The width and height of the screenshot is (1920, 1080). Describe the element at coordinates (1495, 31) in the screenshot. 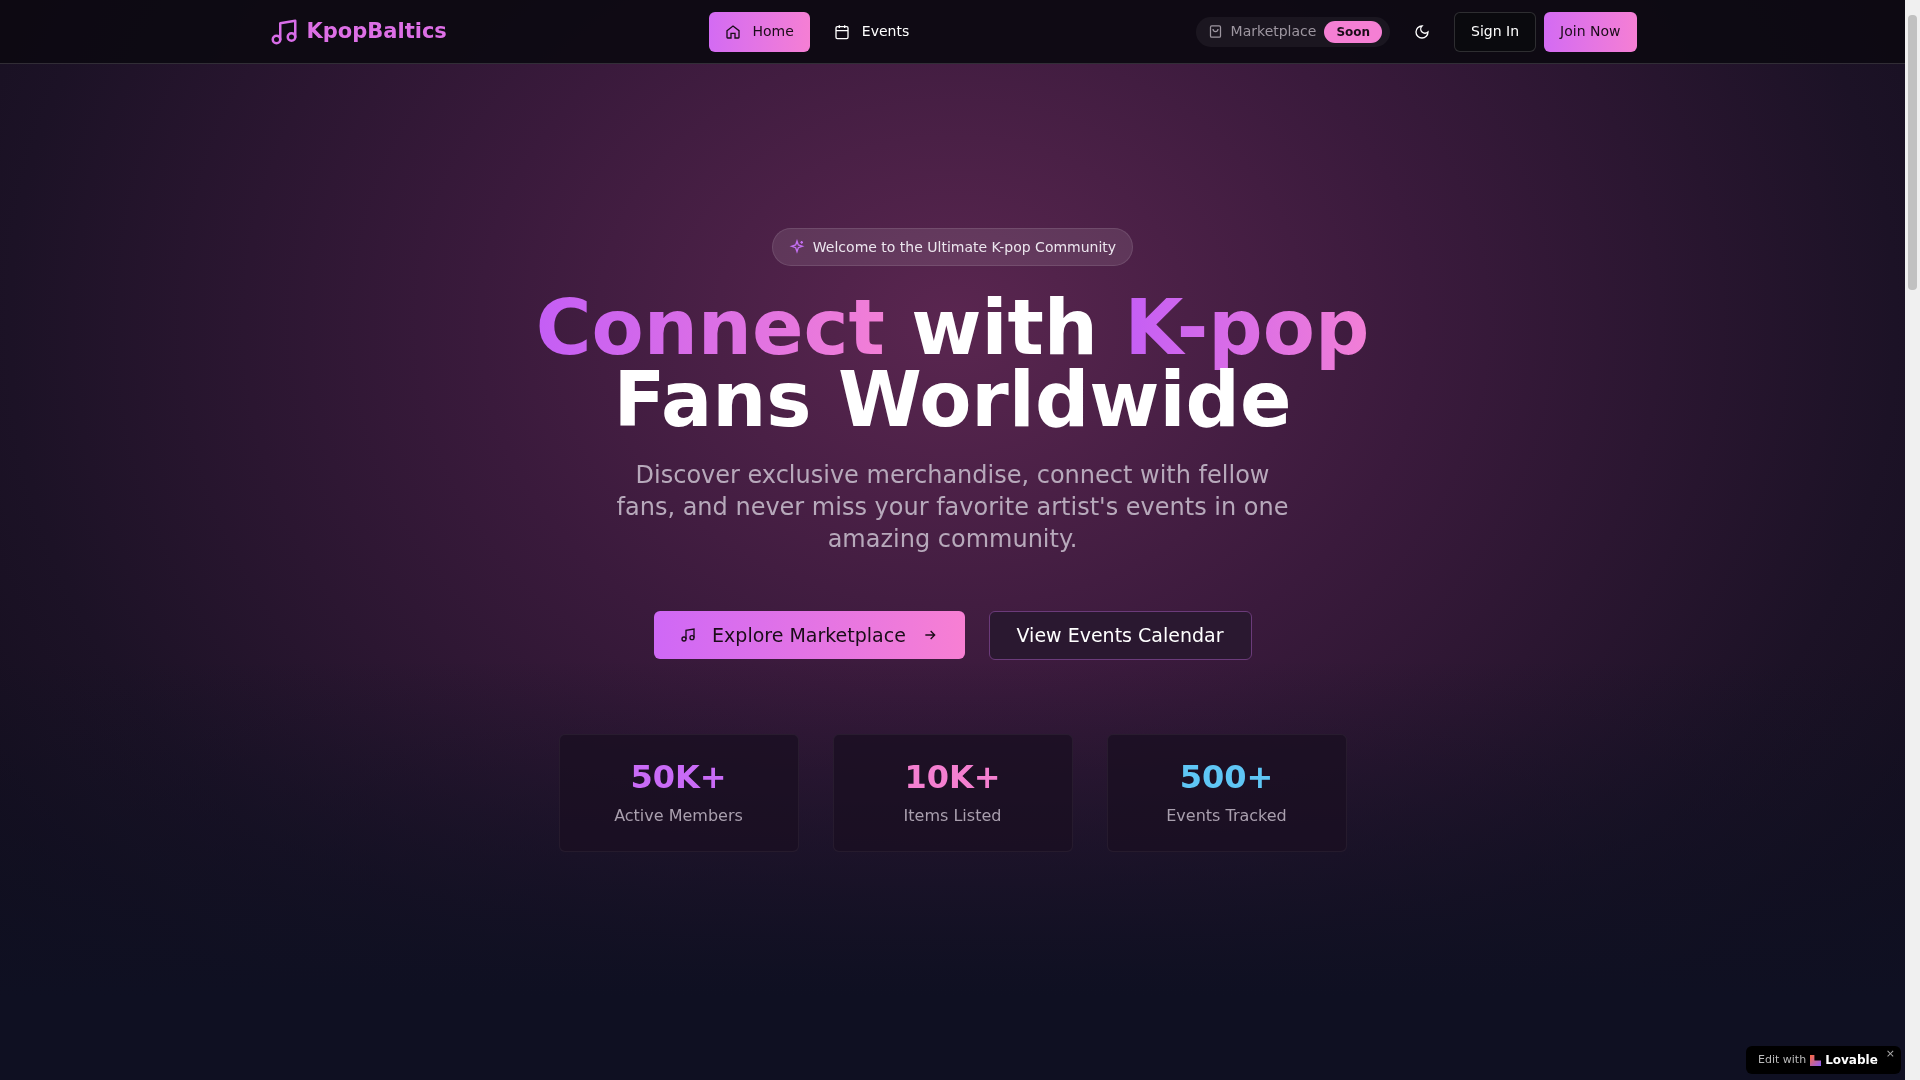

I see `sign-in-button: Sign In` at that location.